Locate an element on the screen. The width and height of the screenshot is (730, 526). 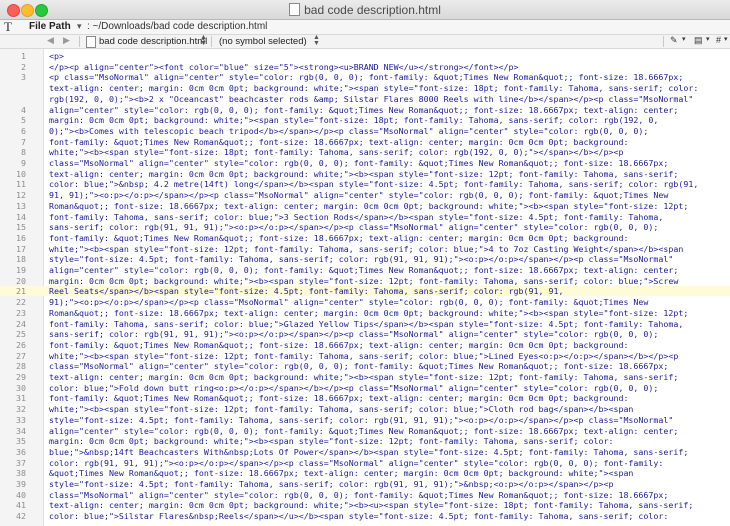
document-icon is located at coordinates (295, 9).